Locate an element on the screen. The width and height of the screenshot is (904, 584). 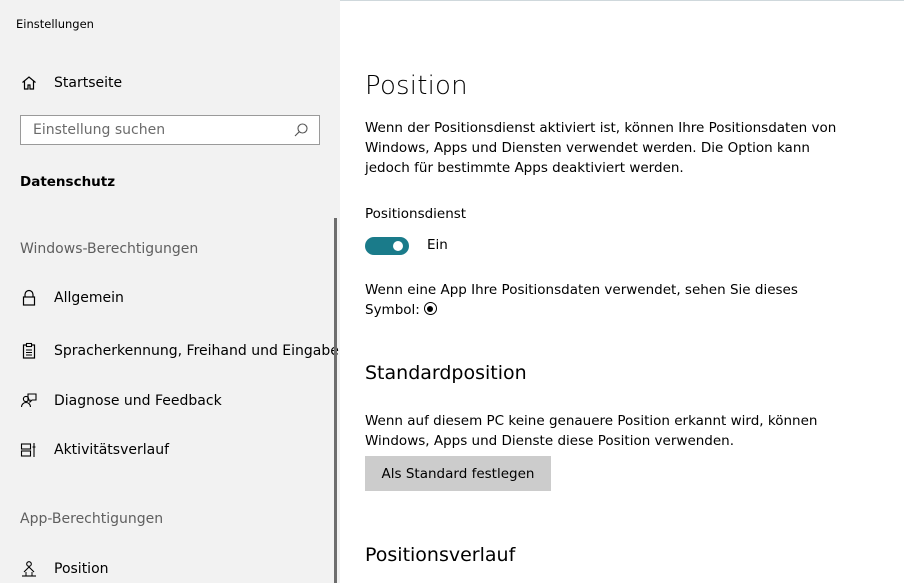
app-permissions-header: App-Berechtigungen is located at coordinates (92, 519).